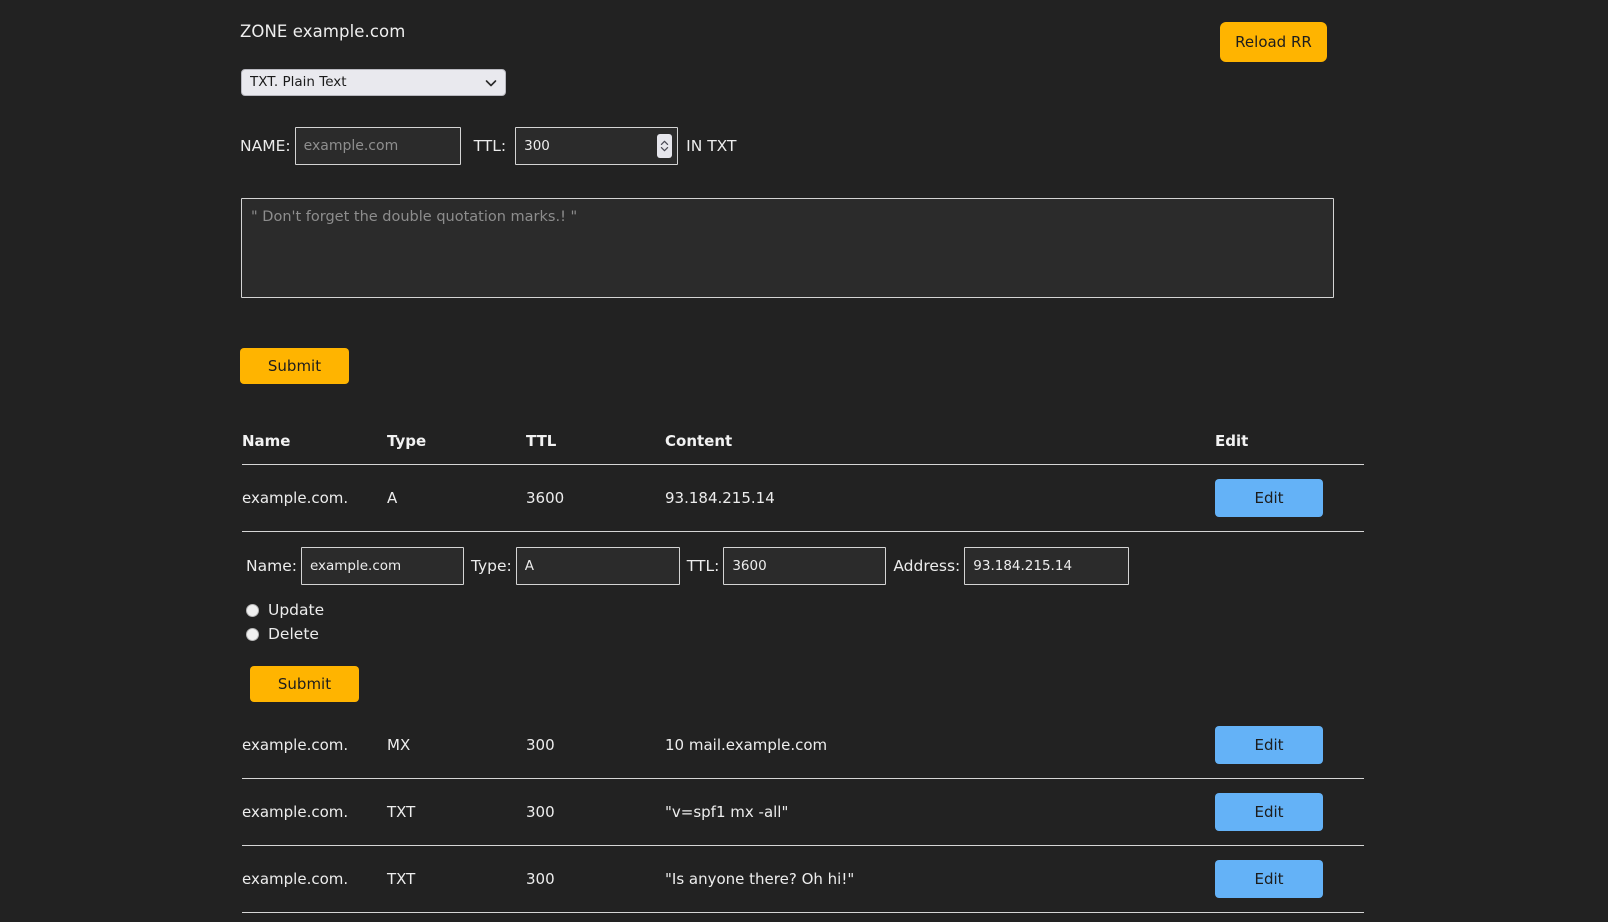  What do you see at coordinates (252, 634) in the screenshot?
I see `radio-delete-icon` at bounding box center [252, 634].